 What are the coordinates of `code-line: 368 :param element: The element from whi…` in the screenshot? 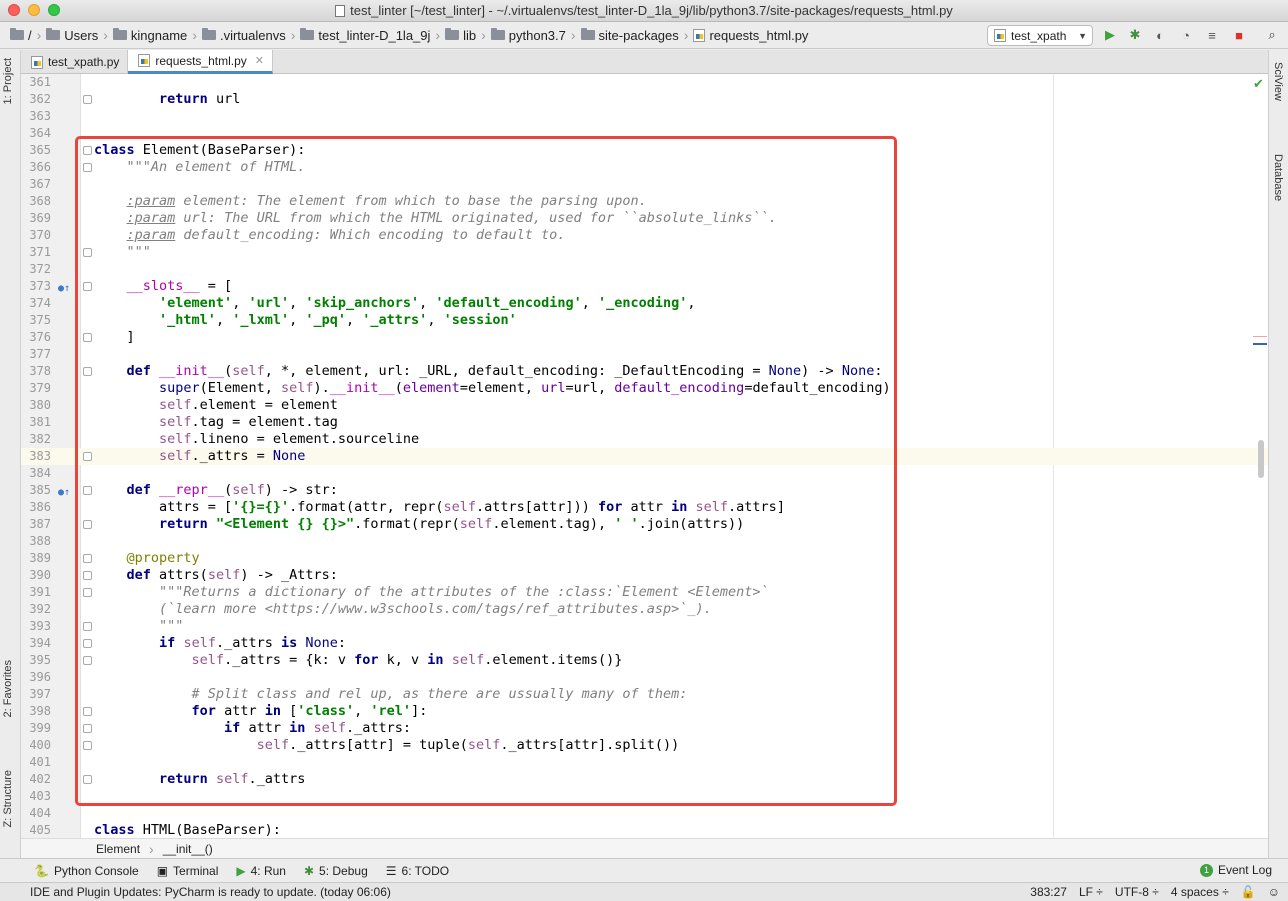 It's located at (644, 201).